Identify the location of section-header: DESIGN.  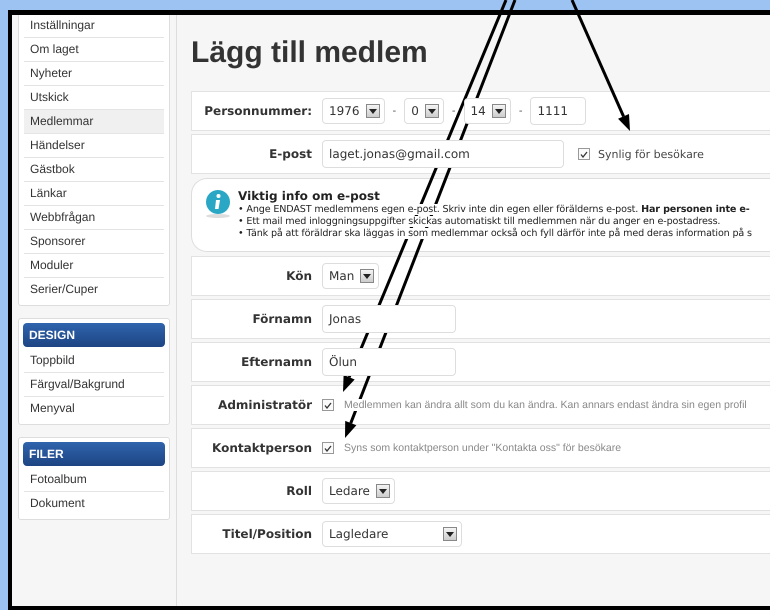
(94, 335).